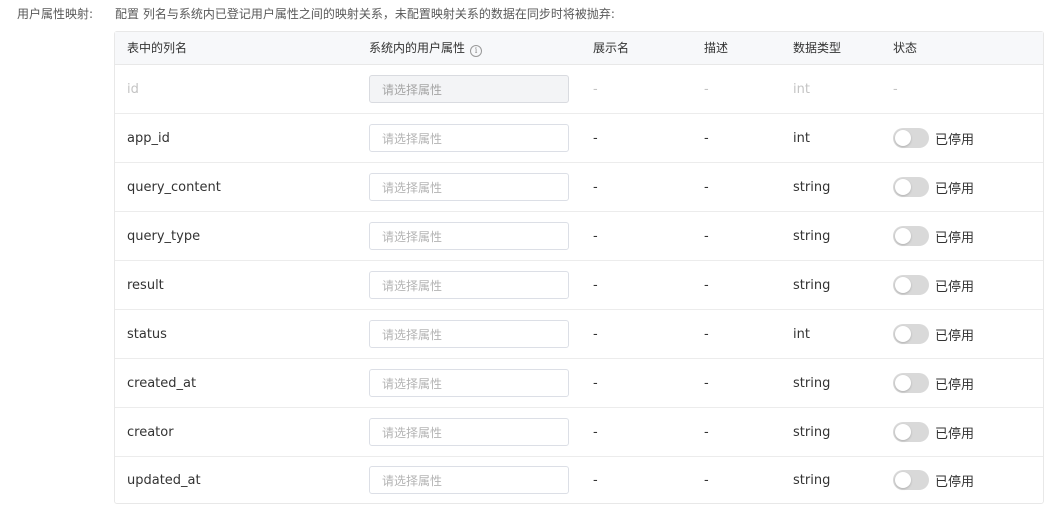  I want to click on header-display: 展示名, so click(611, 48).